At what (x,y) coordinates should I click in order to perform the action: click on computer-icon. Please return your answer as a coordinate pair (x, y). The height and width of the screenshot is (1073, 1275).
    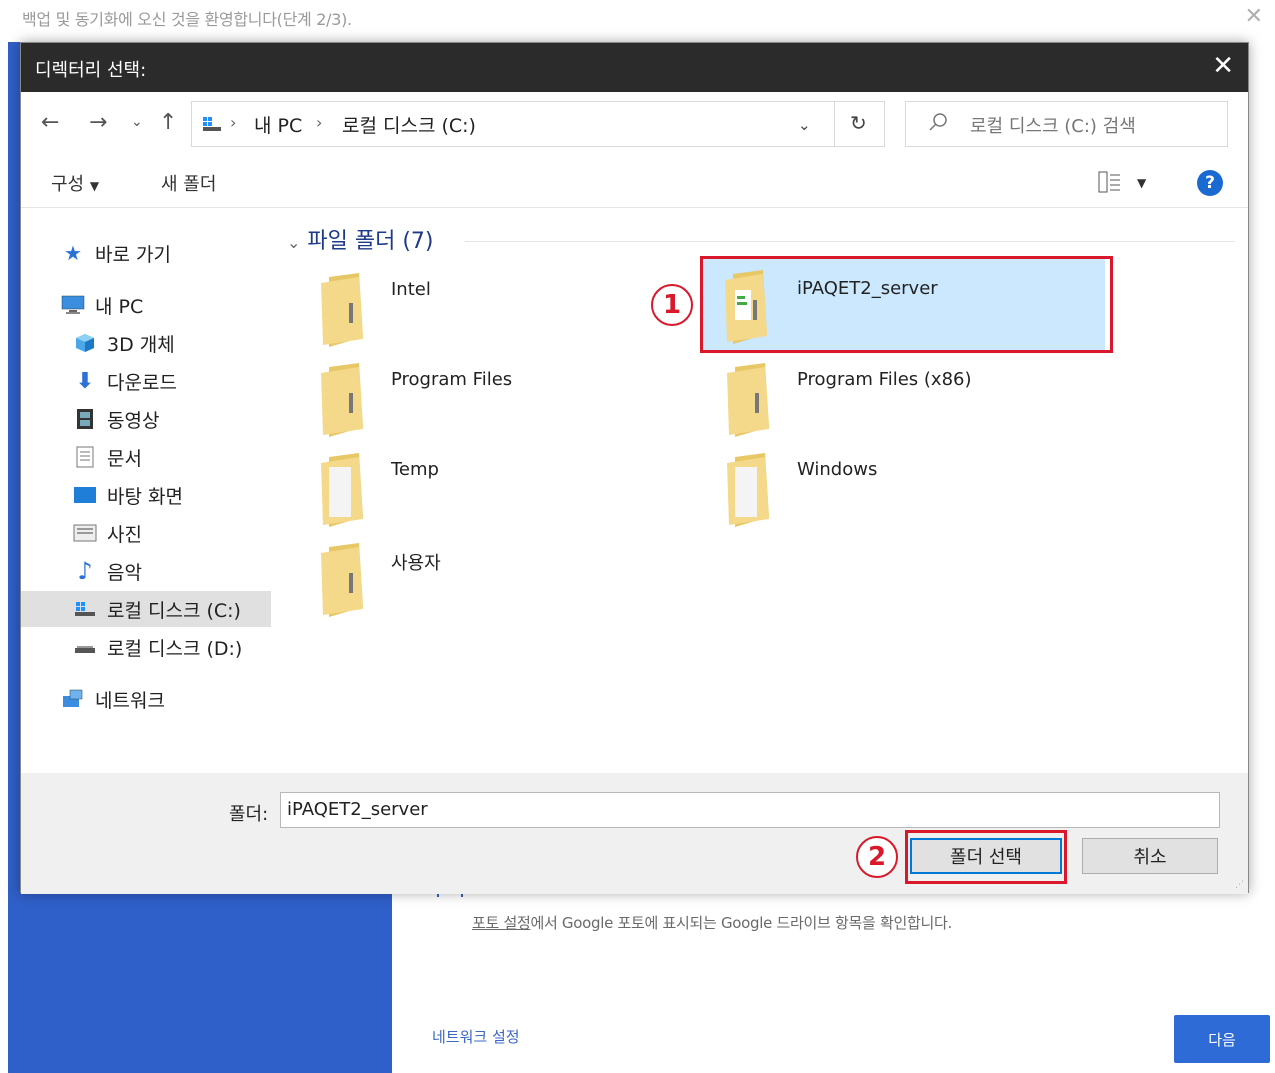
    Looking at the image, I should click on (73, 305).